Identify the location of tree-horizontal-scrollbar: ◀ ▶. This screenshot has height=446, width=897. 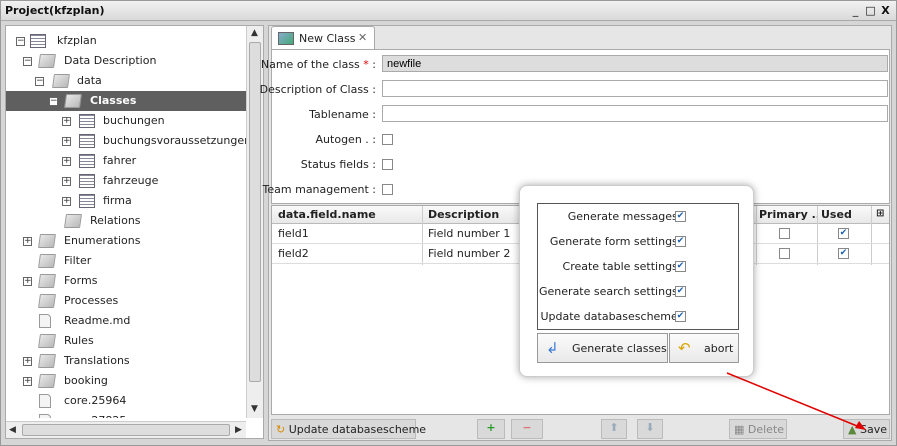
(126, 429).